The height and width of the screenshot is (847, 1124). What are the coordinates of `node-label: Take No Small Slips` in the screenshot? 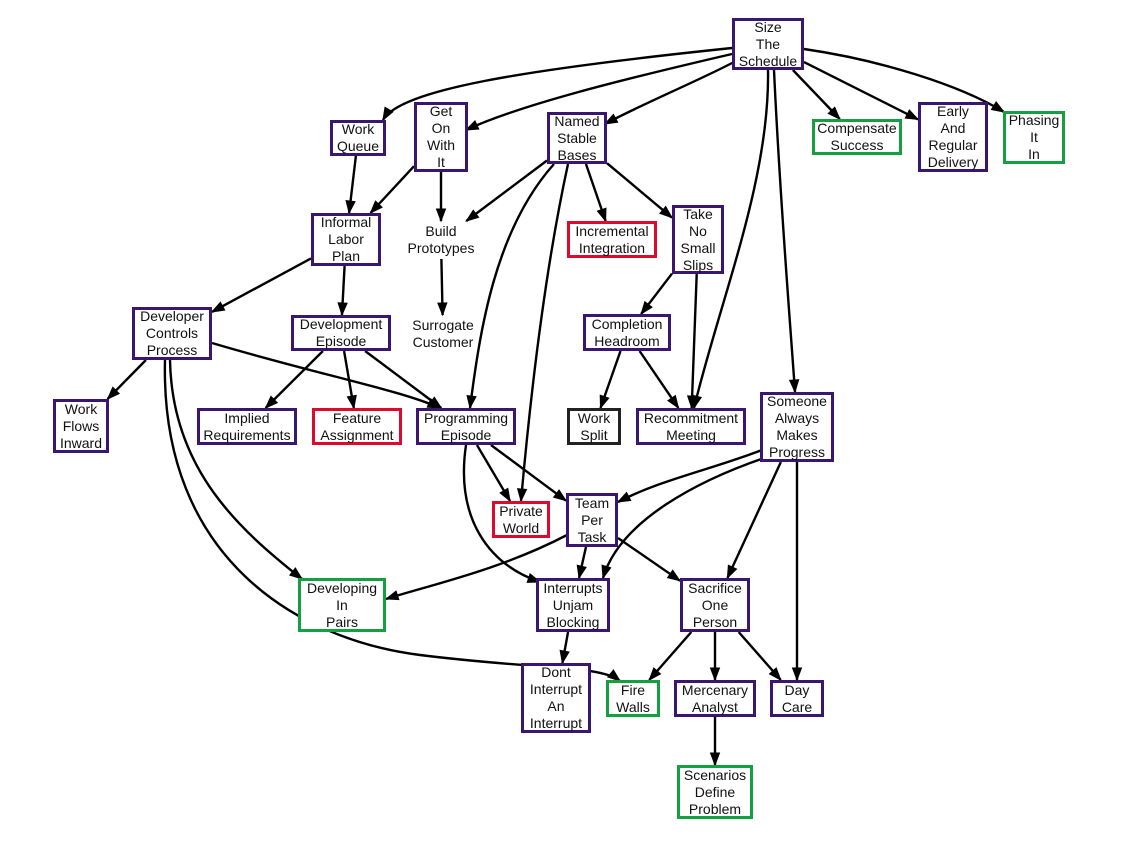 It's located at (698, 239).